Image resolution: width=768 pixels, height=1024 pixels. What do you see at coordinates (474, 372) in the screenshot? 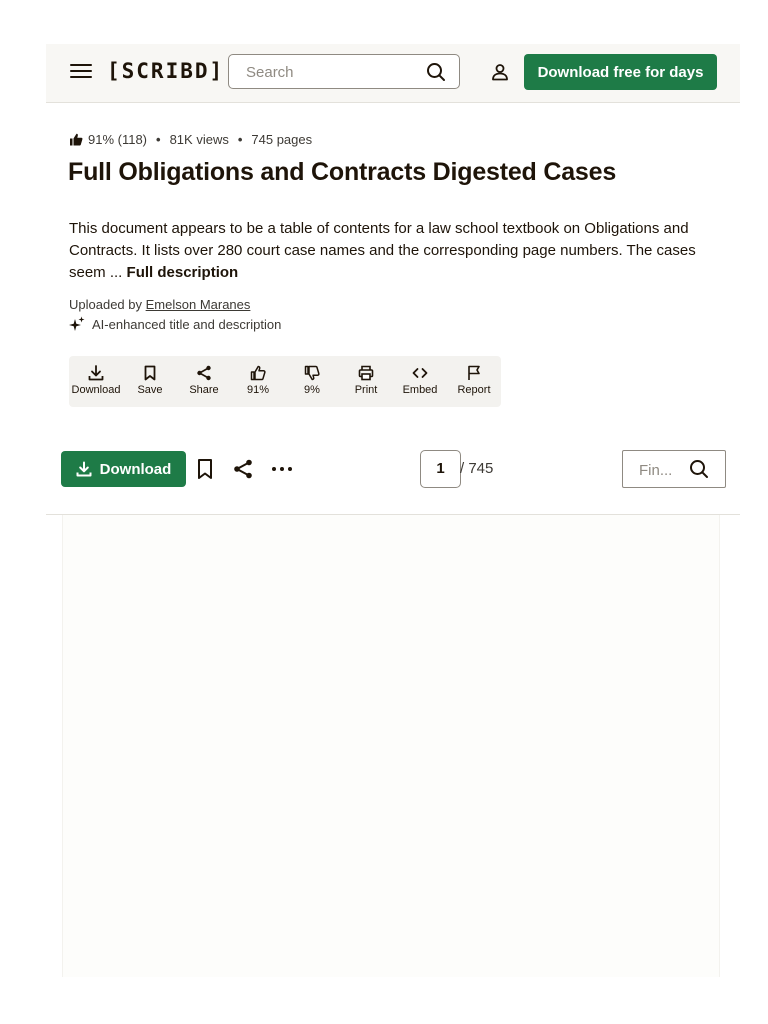
I see `flag-icon` at bounding box center [474, 372].